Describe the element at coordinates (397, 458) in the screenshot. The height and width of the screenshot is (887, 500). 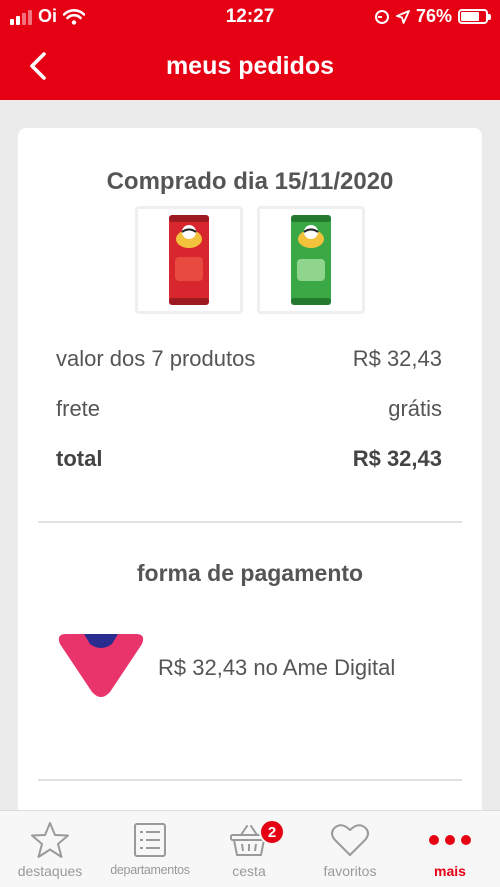
I see `total-value: R$ 32,43` at that location.